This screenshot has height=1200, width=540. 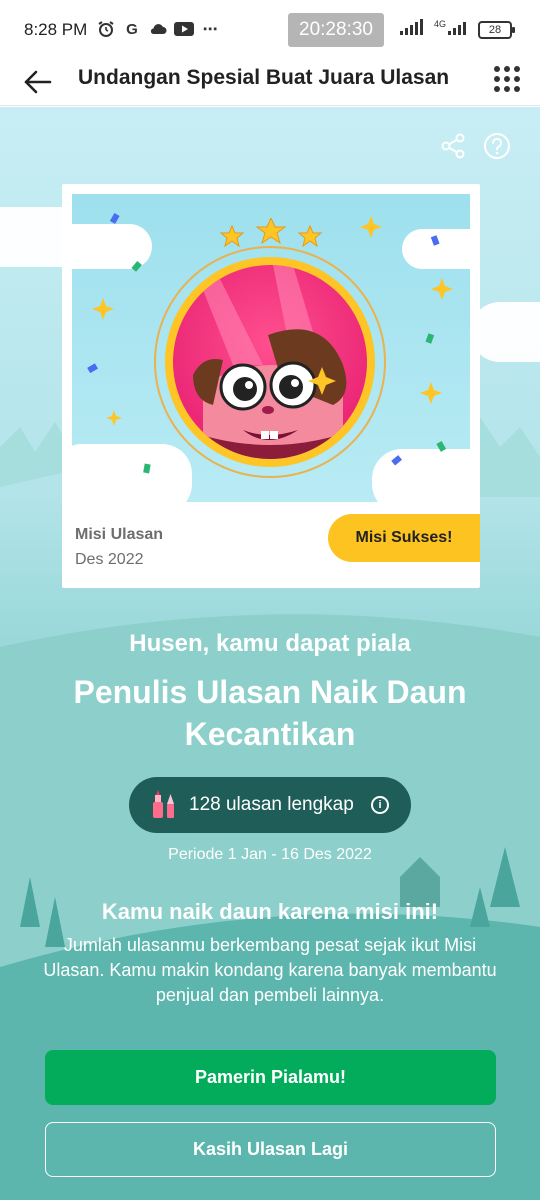 I want to click on battery-icon: 28, so click(x=496, y=29).